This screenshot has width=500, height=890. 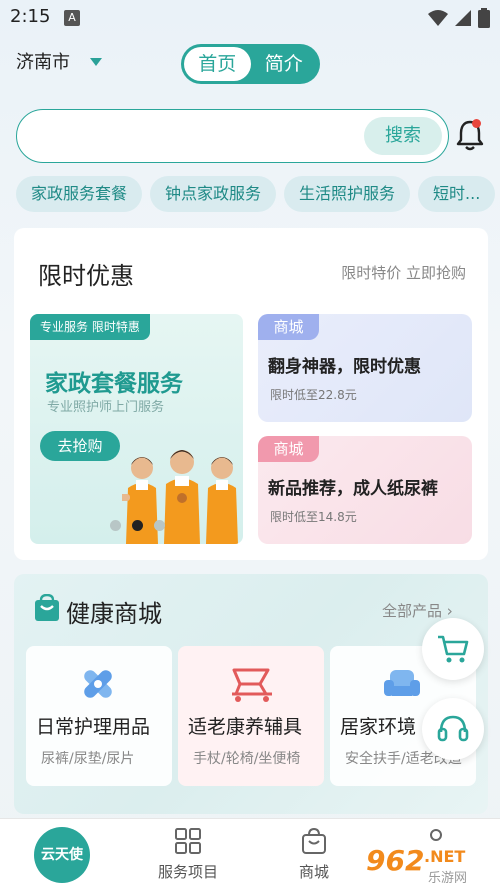 I want to click on carousel-dots, so click(x=137, y=525).